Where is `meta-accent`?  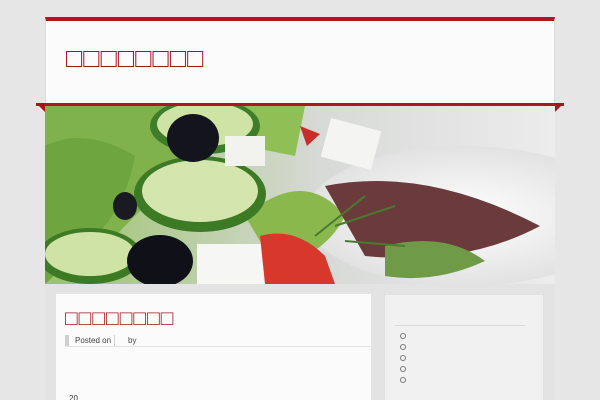 meta-accent is located at coordinates (67, 340).